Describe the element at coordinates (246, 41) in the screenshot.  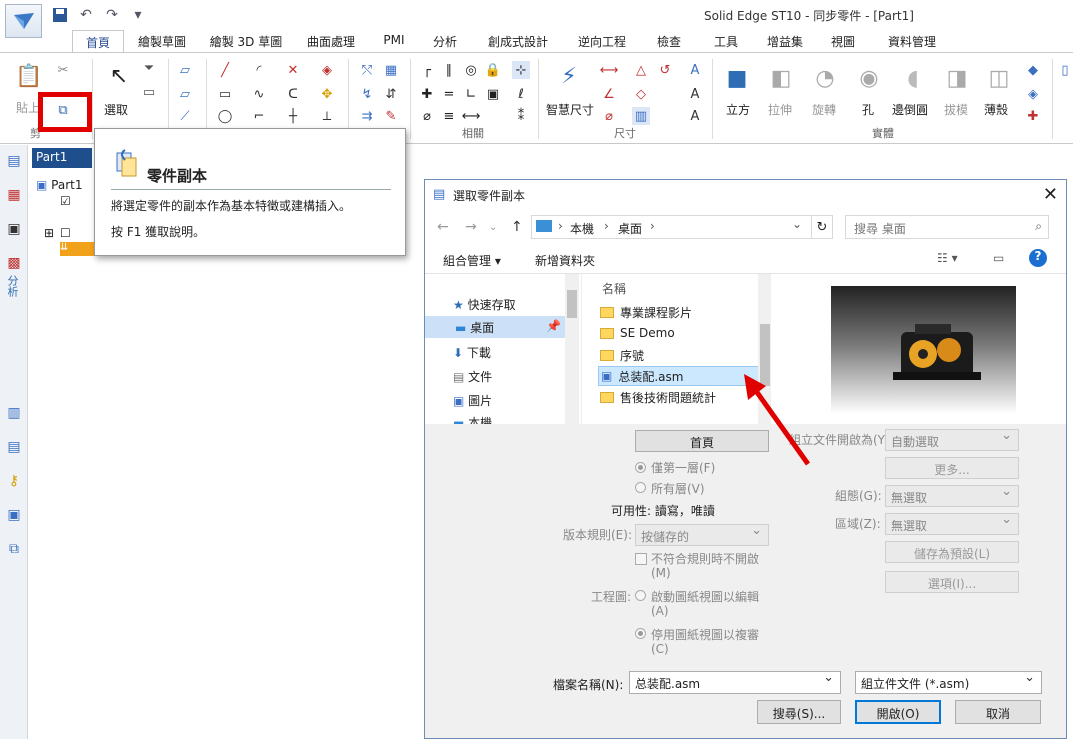
I see `tab-3d-sketch: 繪製 3D 草圖` at that location.